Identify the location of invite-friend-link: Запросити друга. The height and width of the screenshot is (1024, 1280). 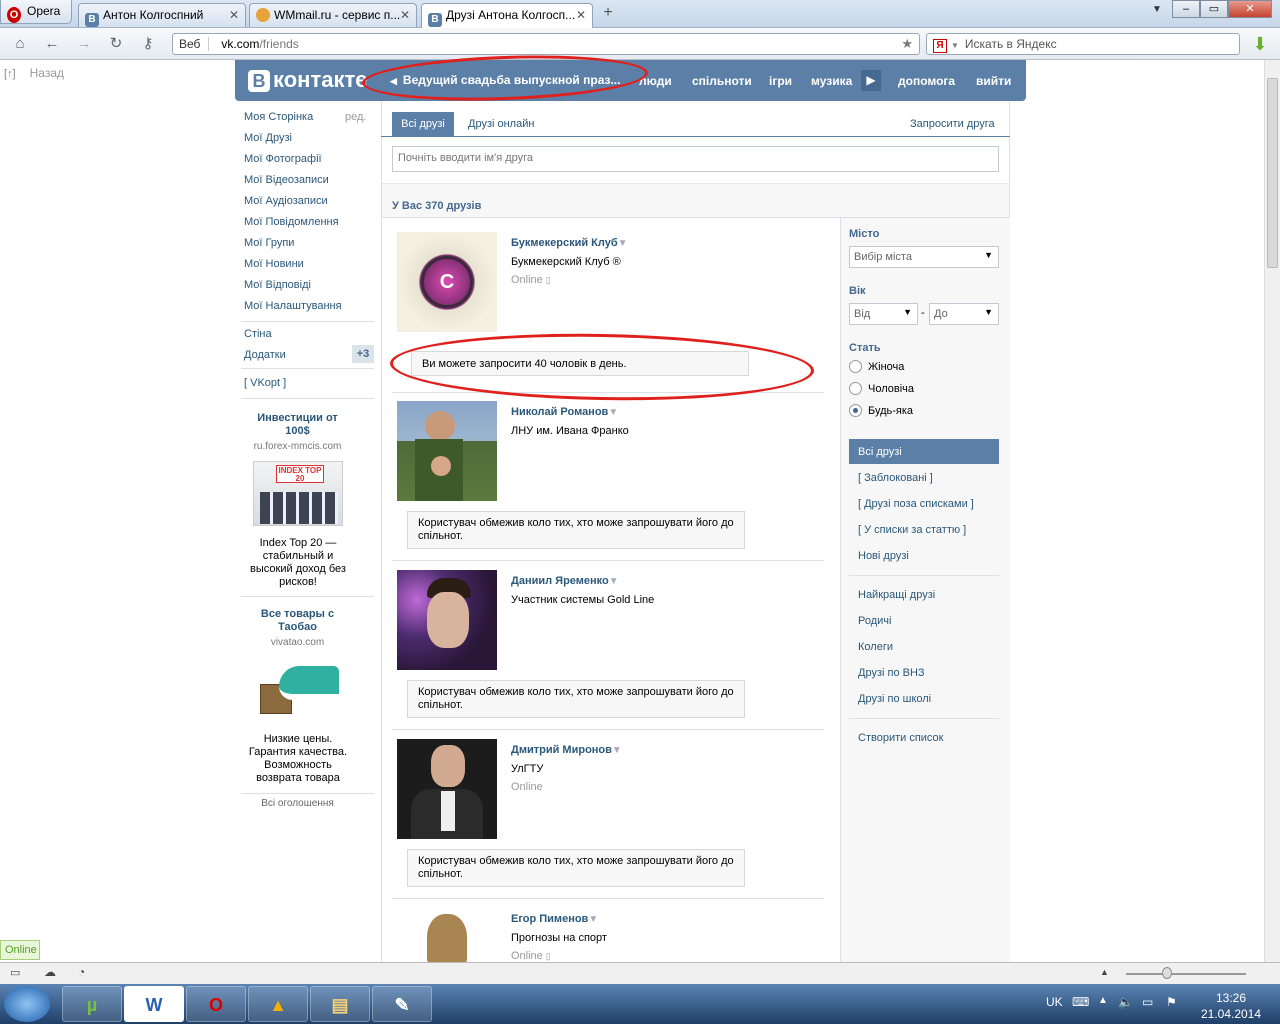
(952, 124).